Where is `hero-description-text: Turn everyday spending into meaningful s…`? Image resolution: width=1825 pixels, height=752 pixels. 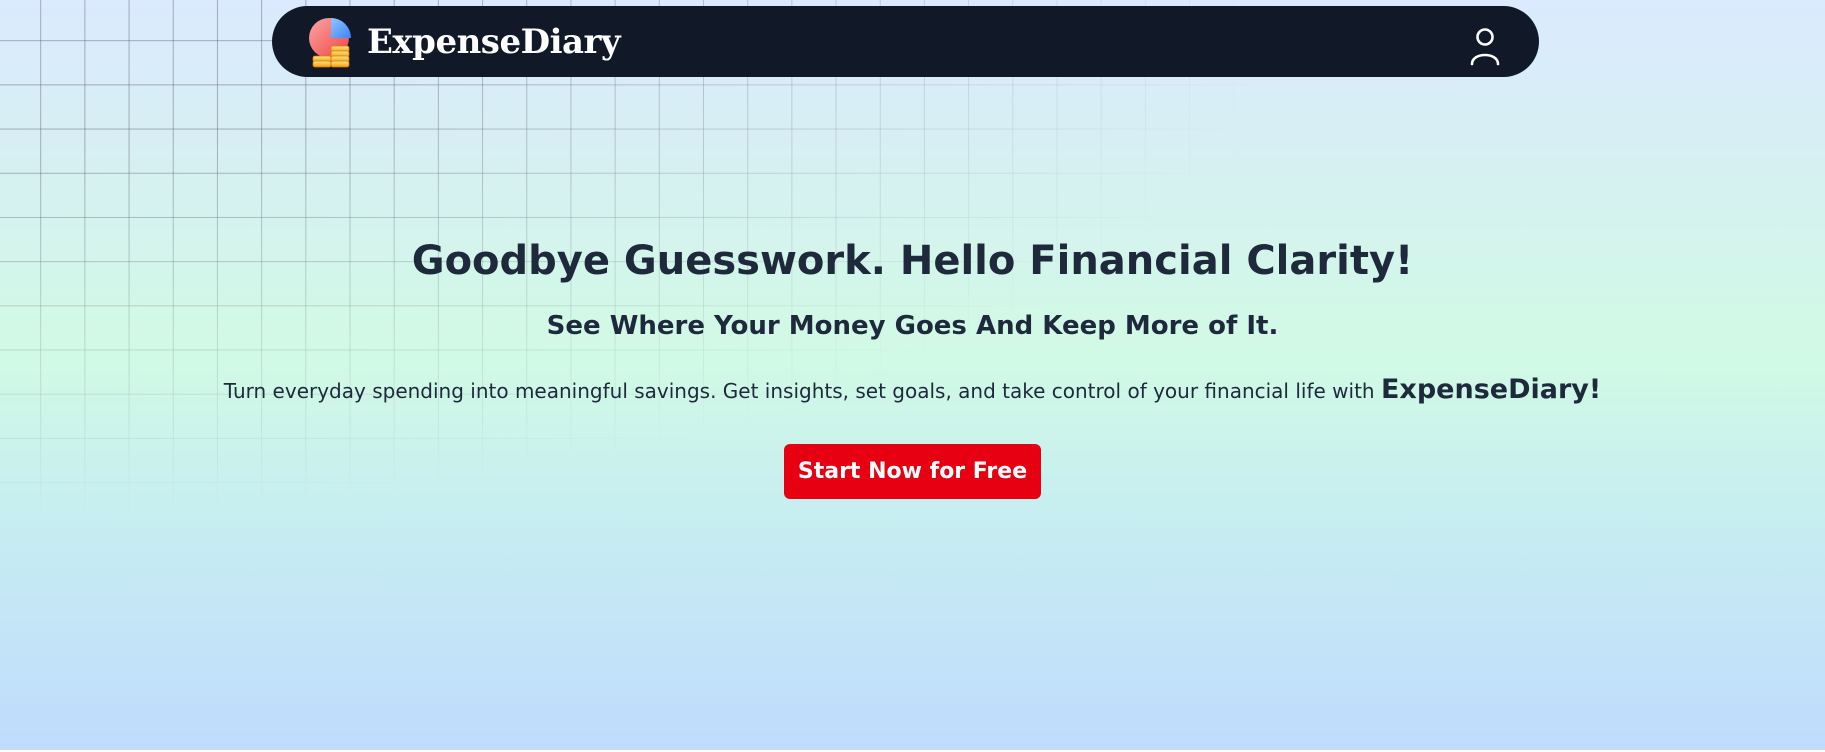
hero-description-text: Turn everyday spending into meaningful s… is located at coordinates (799, 391).